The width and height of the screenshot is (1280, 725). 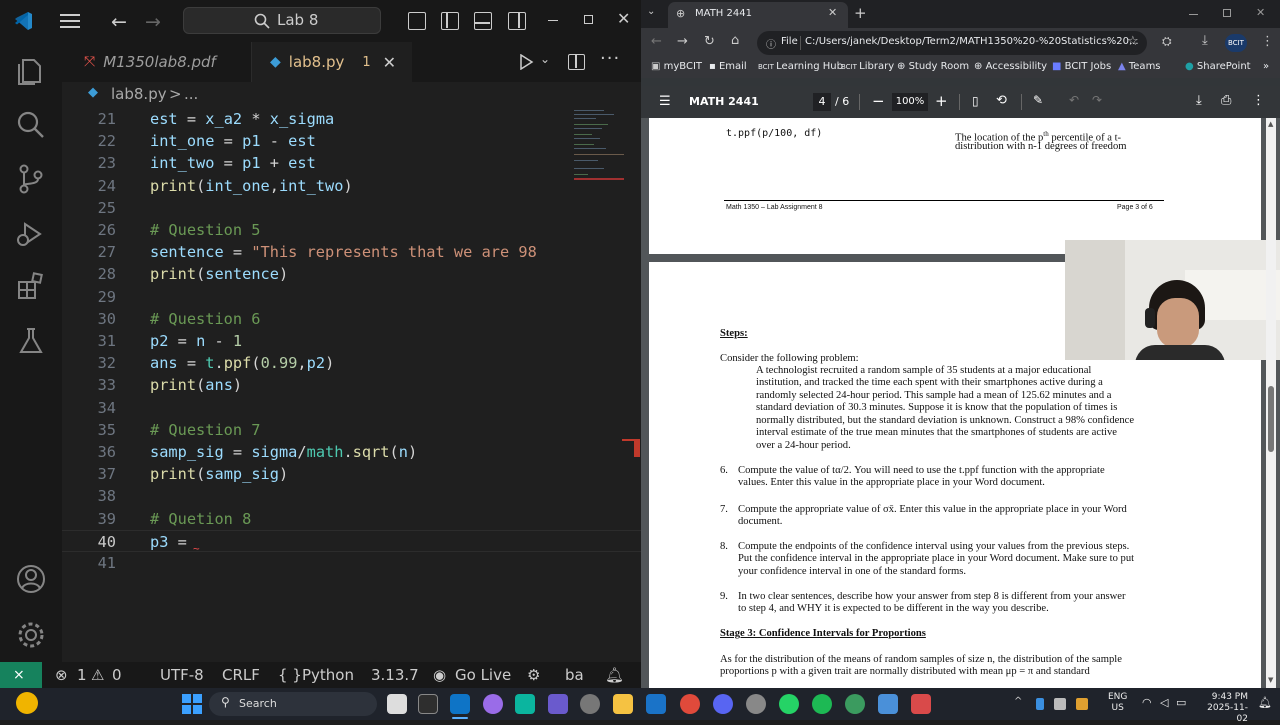 I want to click on page-number-input: 4, so click(x=822, y=102).